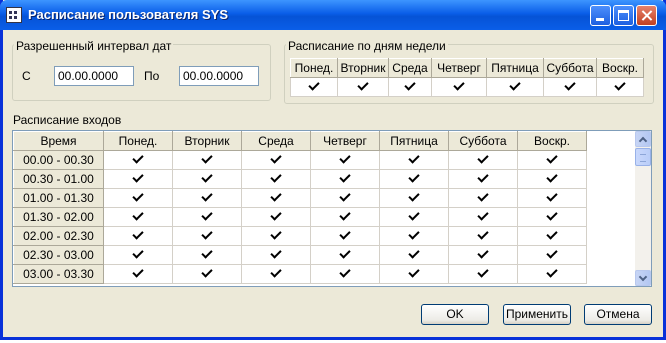  I want to click on vertical-scrollbar, so click(643, 208).